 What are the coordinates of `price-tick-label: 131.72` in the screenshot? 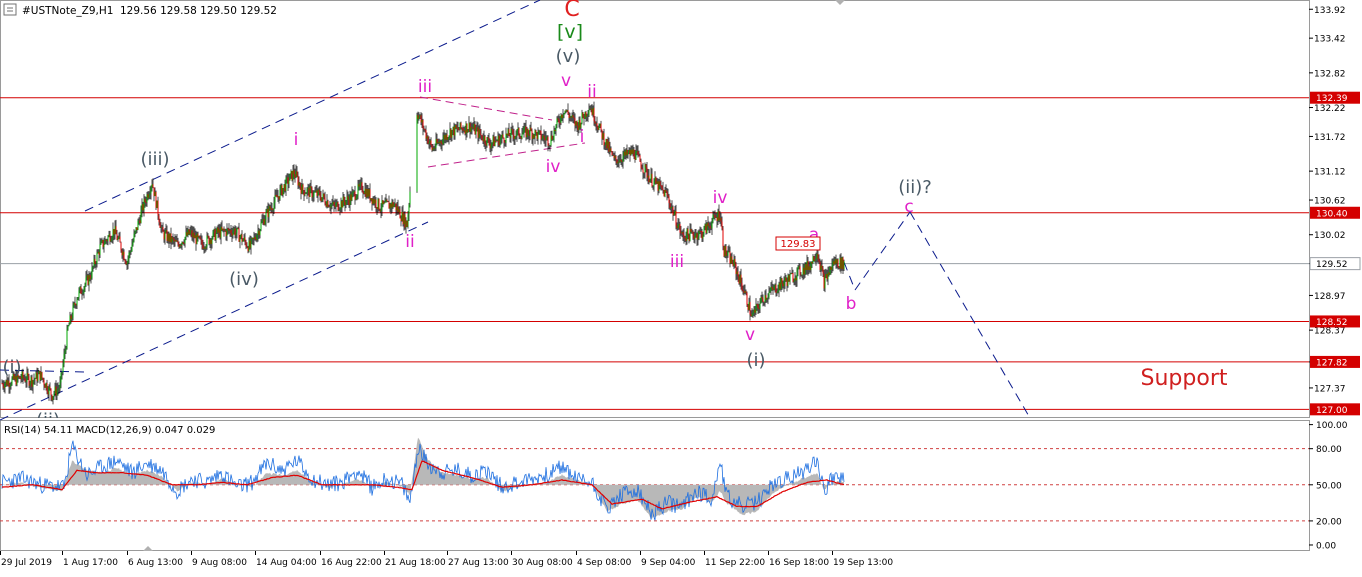 It's located at (1330, 138).